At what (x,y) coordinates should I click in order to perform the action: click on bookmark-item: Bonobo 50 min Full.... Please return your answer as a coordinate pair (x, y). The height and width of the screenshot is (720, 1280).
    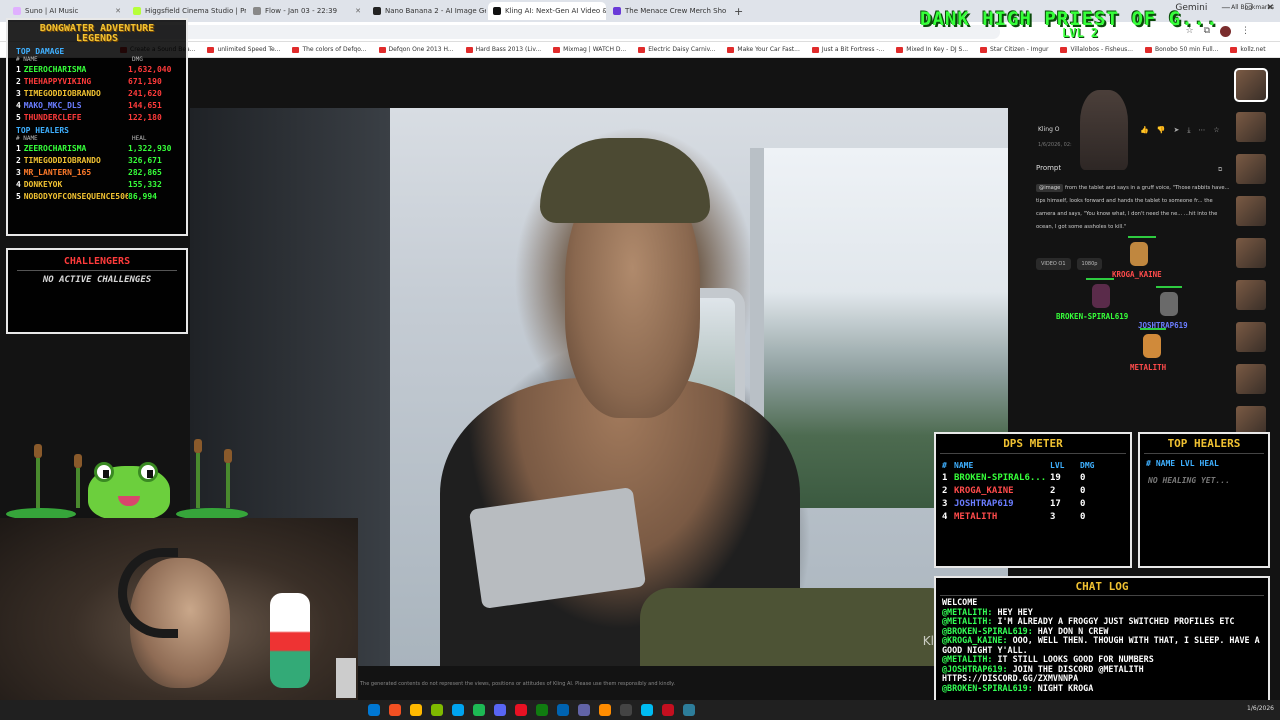
    Looking at the image, I should click on (1181, 49).